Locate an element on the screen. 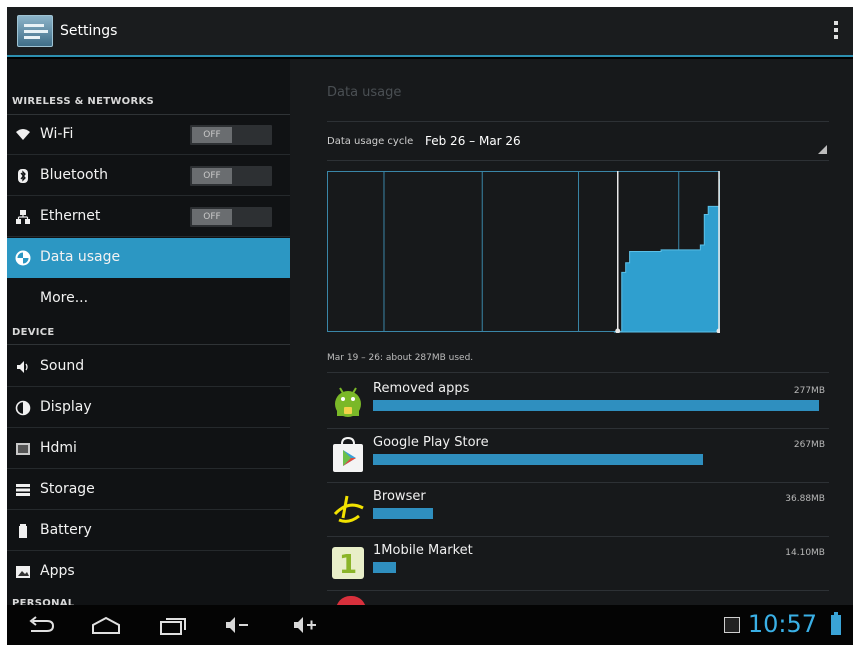  bluetooth-icon is located at coordinates (23, 176).